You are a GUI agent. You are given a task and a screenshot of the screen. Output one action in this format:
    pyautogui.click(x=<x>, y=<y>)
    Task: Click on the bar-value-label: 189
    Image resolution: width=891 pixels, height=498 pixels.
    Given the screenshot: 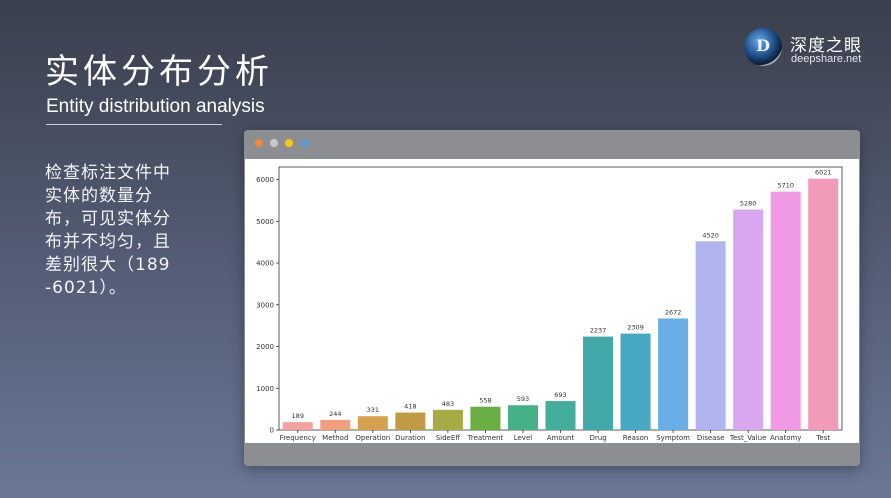 What is the action you would take?
    pyautogui.click(x=298, y=416)
    